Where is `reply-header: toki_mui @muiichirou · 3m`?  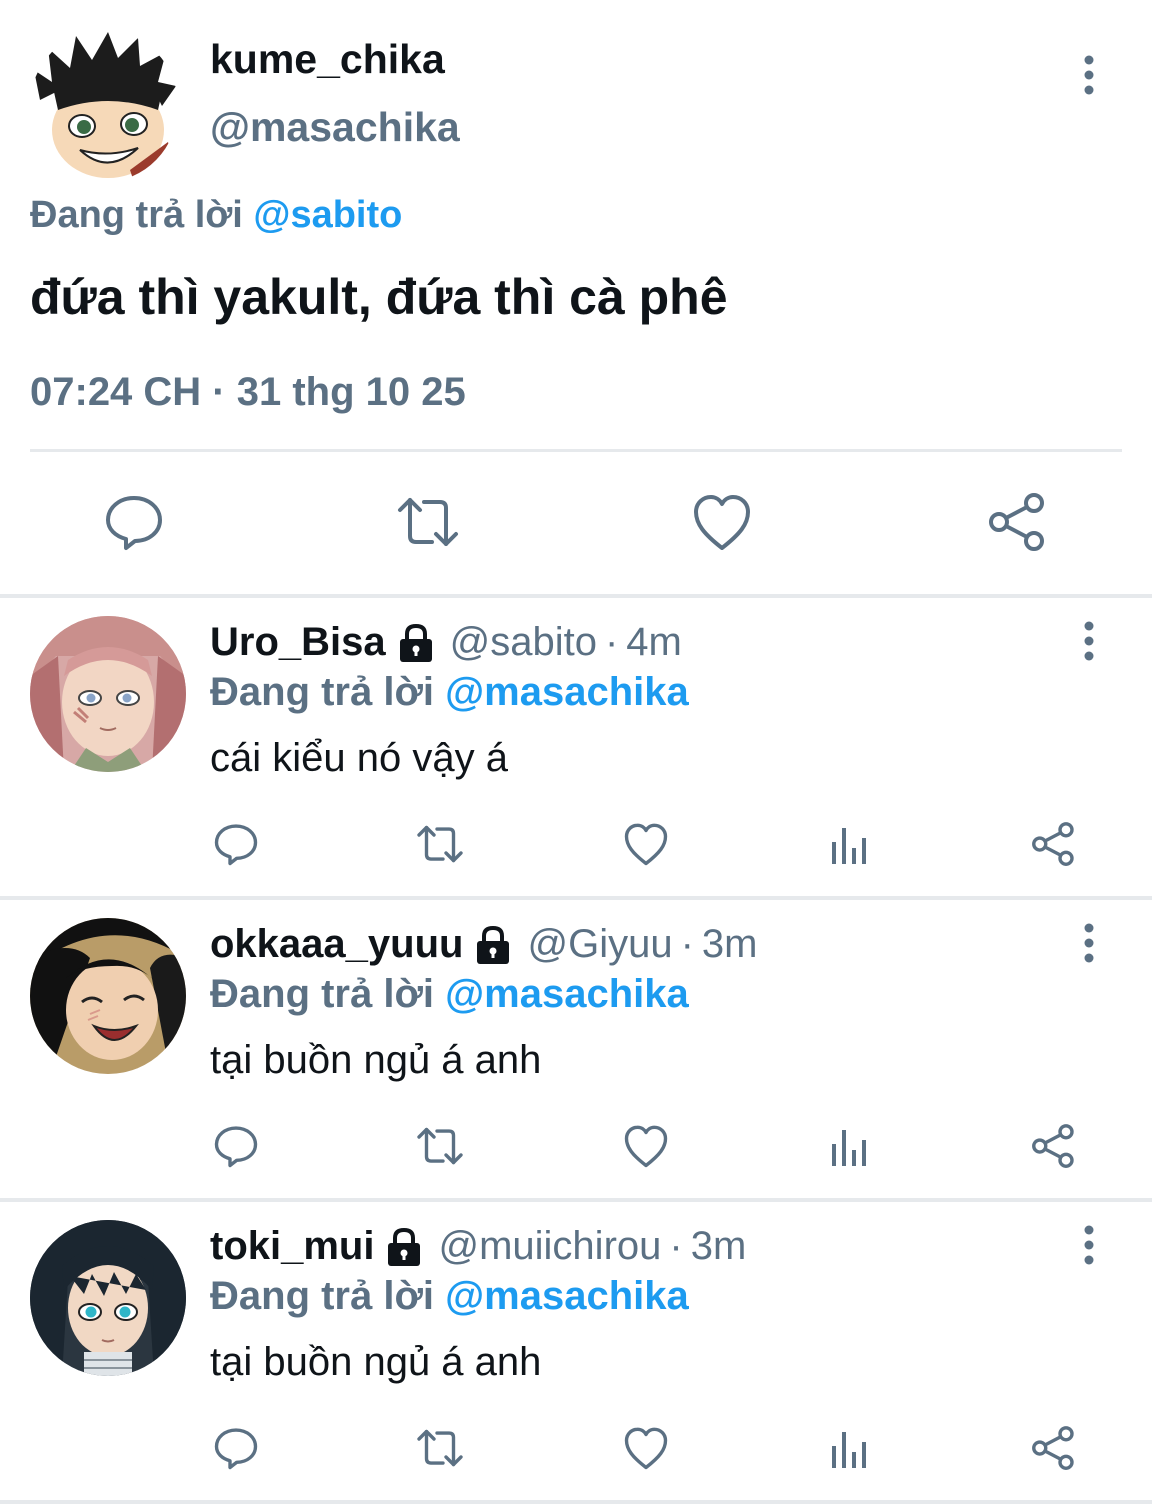 reply-header: toki_mui @muiichirou · 3m is located at coordinates (478, 1246).